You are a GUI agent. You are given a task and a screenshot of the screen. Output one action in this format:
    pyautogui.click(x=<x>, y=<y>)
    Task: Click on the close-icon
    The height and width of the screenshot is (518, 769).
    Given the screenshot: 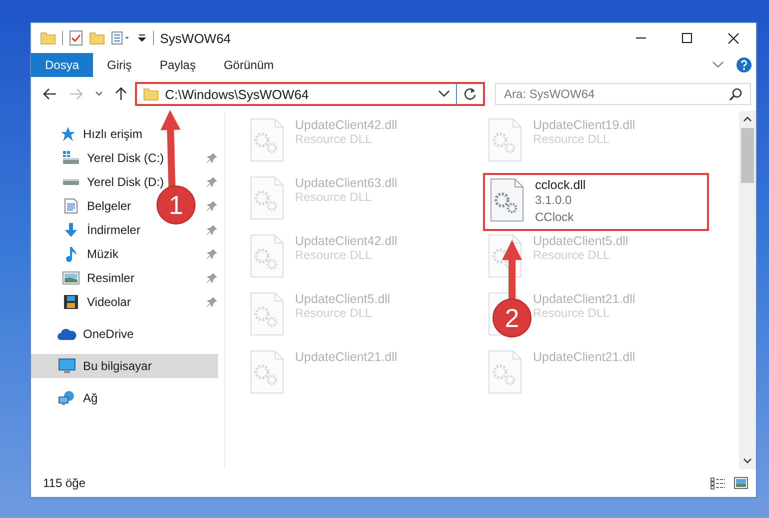 What is the action you would take?
    pyautogui.click(x=733, y=38)
    